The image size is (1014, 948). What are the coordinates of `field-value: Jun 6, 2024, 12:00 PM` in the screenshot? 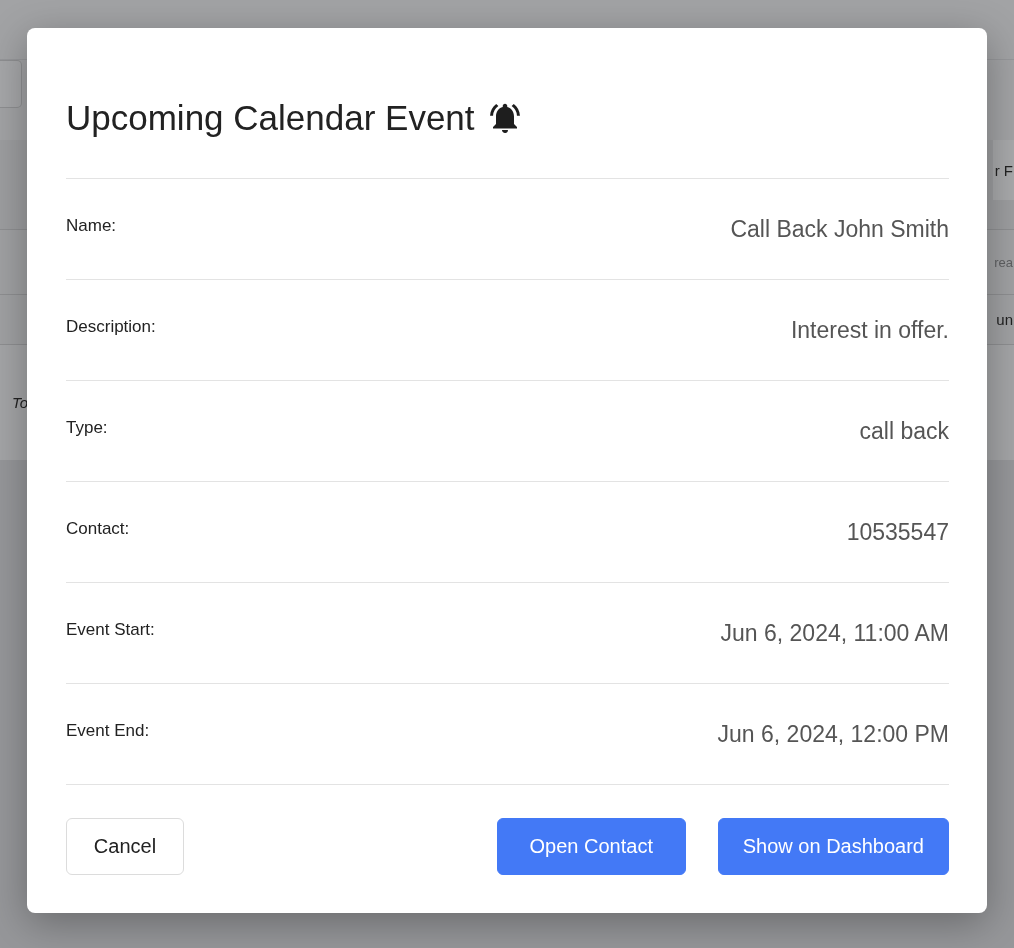 It's located at (833, 734).